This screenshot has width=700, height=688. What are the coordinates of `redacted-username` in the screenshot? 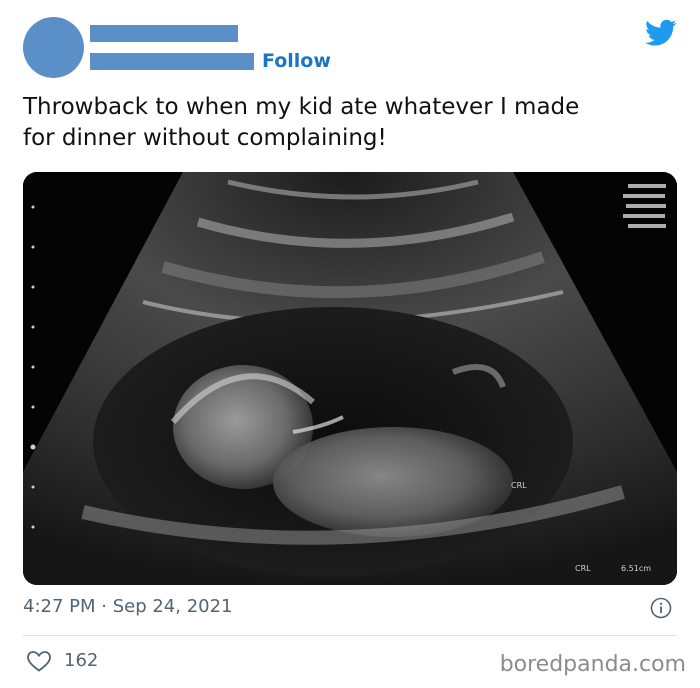 It's located at (172, 61).